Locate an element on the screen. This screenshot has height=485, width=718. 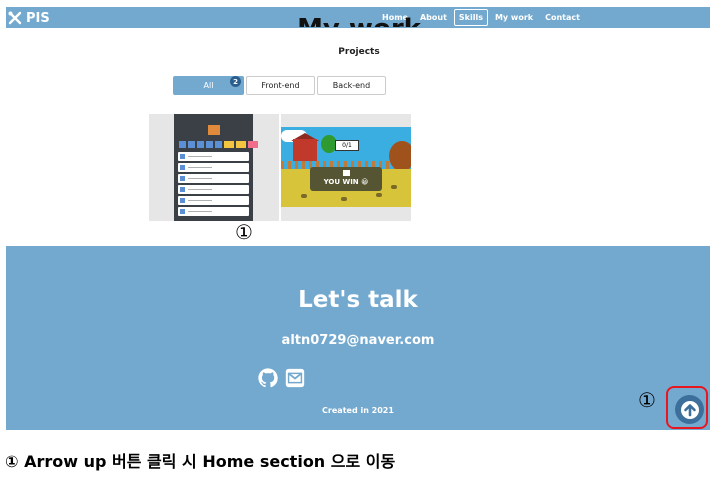
game-sign: 0/1 is located at coordinates (347, 145).